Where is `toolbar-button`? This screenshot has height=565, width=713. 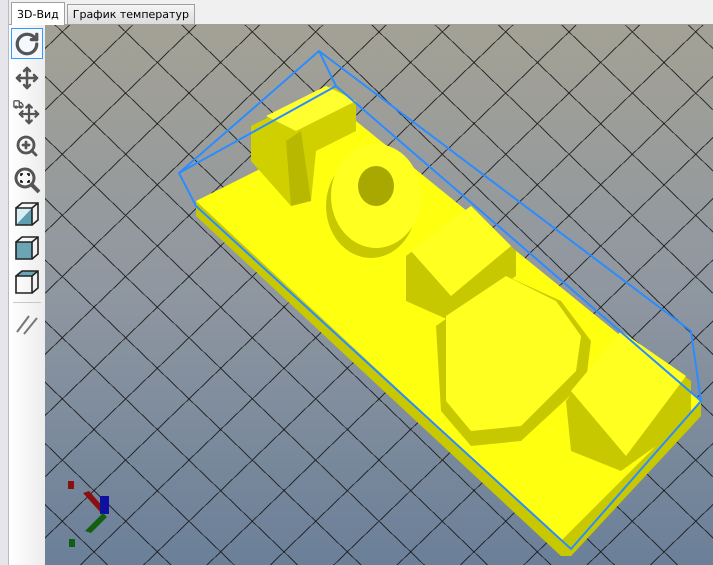 toolbar-button is located at coordinates (27, 43).